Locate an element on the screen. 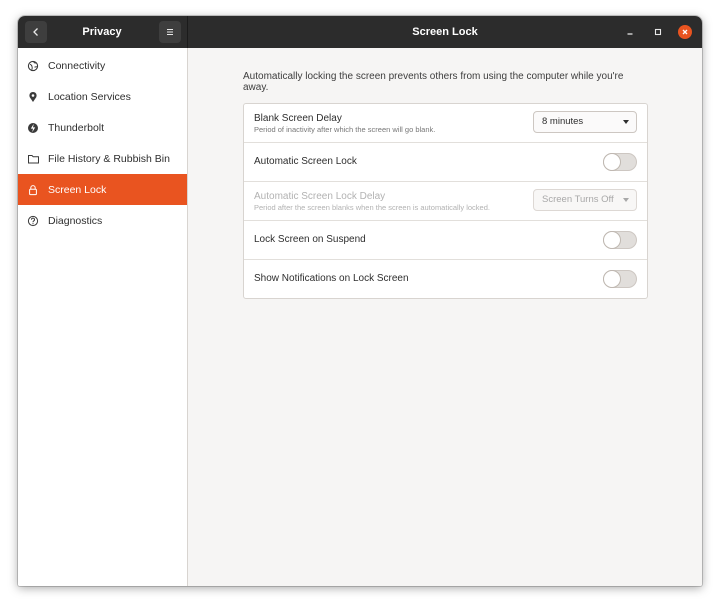 The width and height of the screenshot is (720, 606). maximize-icon is located at coordinates (658, 32).